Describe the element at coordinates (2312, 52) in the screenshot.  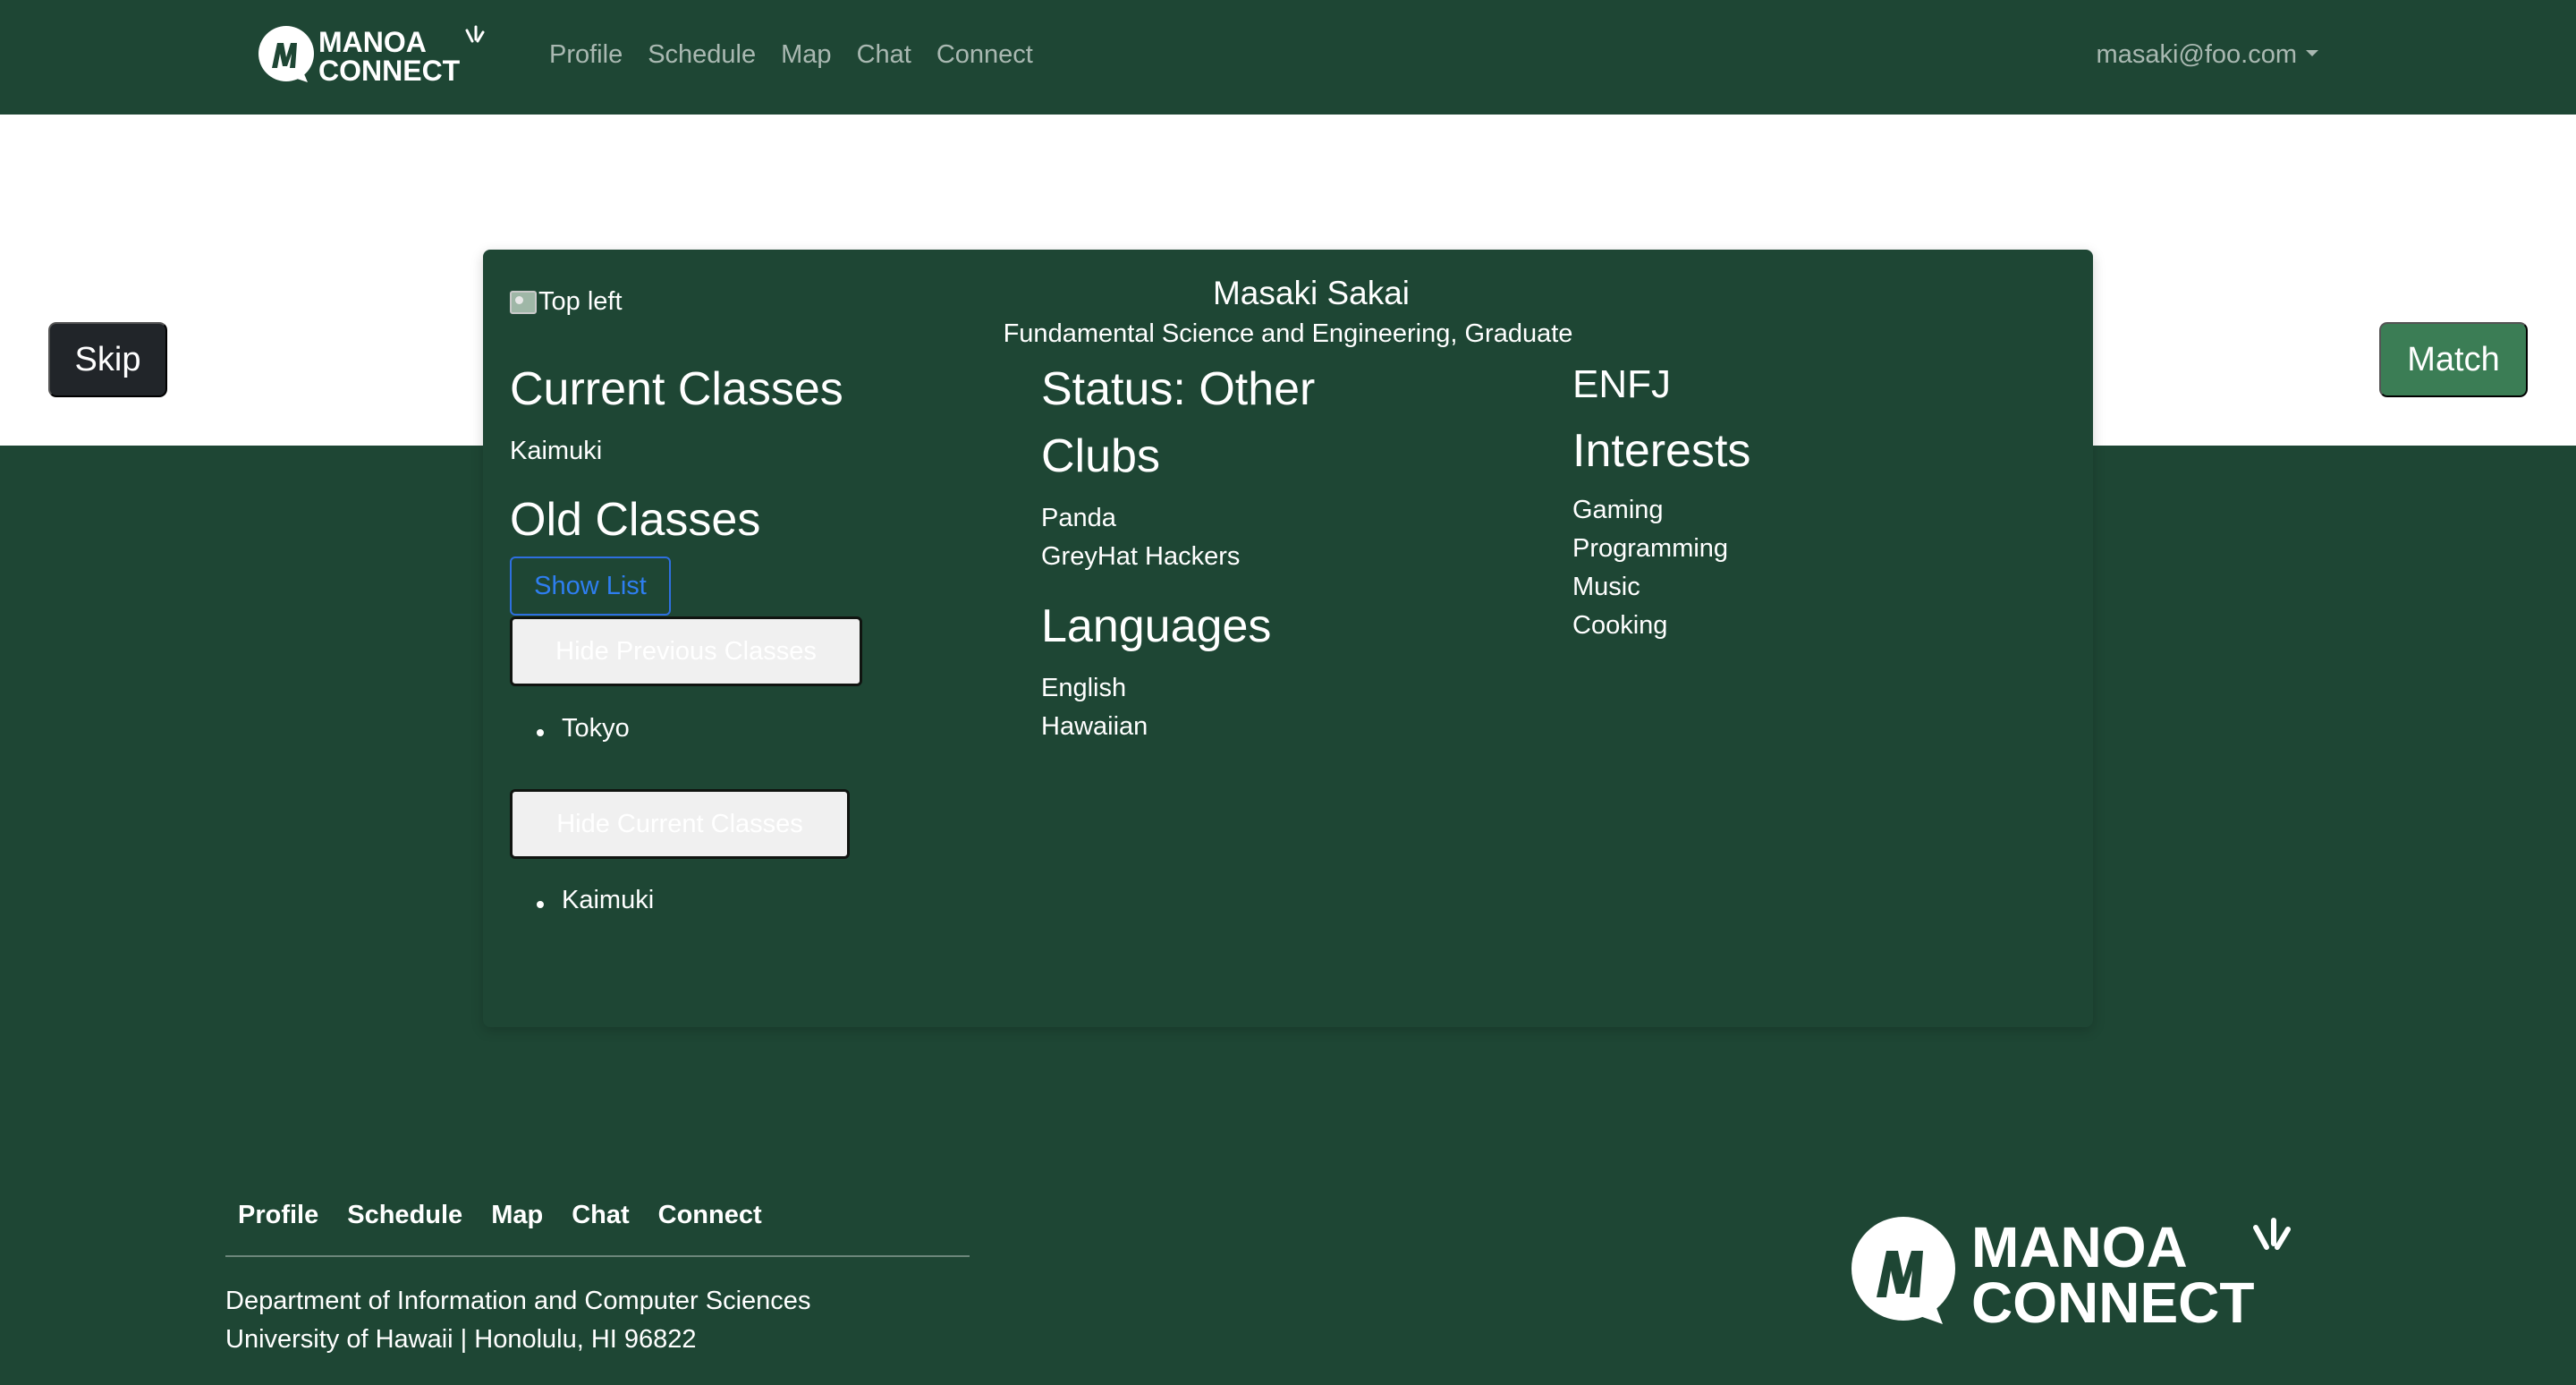
I see `caret-down-icon` at that location.